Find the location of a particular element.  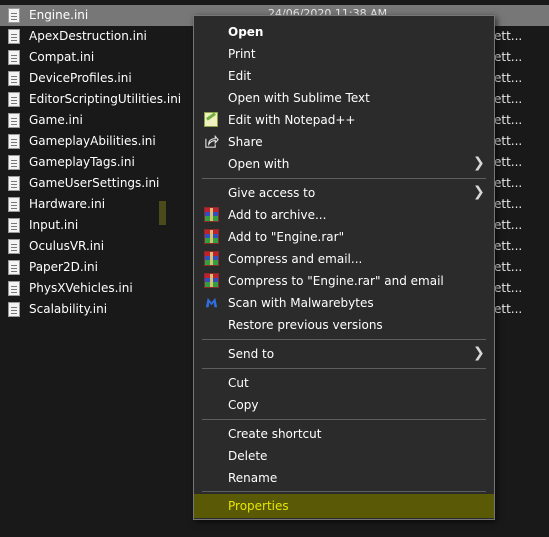

menu-item-label: Properties is located at coordinates (258, 506).